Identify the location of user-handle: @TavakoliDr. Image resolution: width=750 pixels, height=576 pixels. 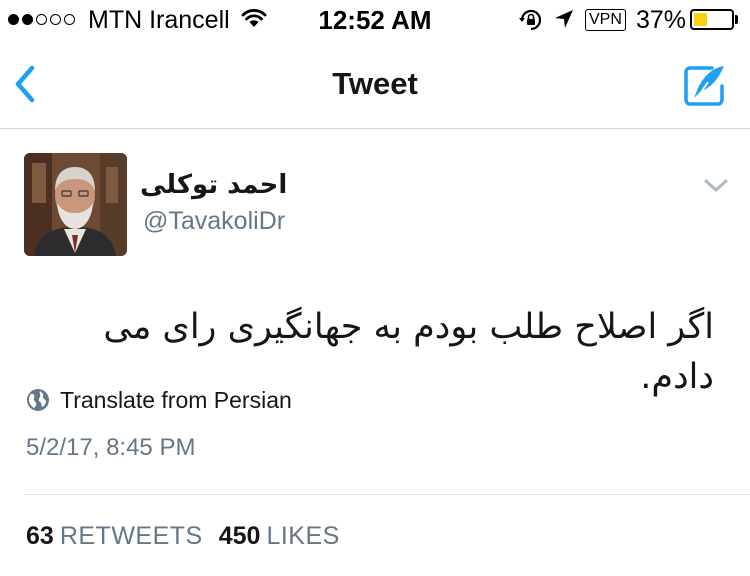
(214, 221).